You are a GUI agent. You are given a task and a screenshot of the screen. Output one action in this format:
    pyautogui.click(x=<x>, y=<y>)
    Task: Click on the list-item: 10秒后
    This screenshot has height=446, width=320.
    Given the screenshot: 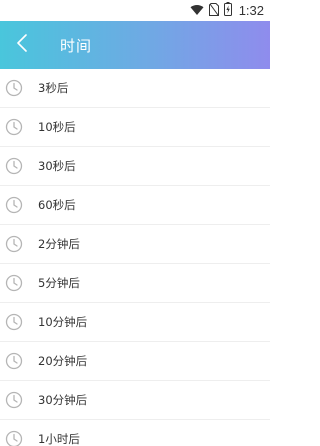 What is the action you would take?
    pyautogui.click(x=135, y=127)
    